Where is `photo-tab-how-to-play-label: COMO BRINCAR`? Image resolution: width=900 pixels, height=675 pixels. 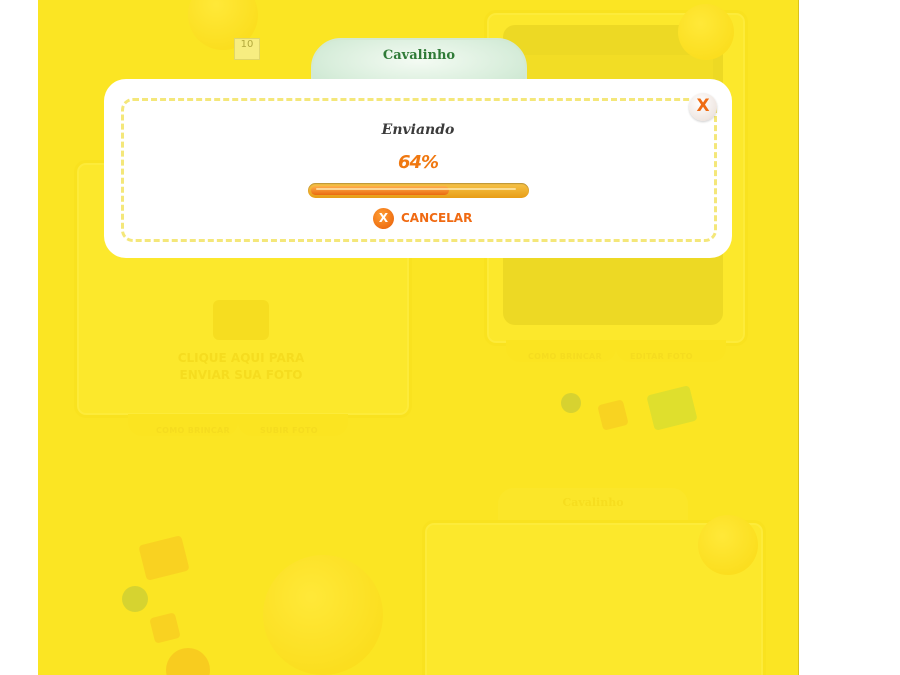
photo-tab-how-to-play-label: COMO BRINCAR is located at coordinates (193, 430).